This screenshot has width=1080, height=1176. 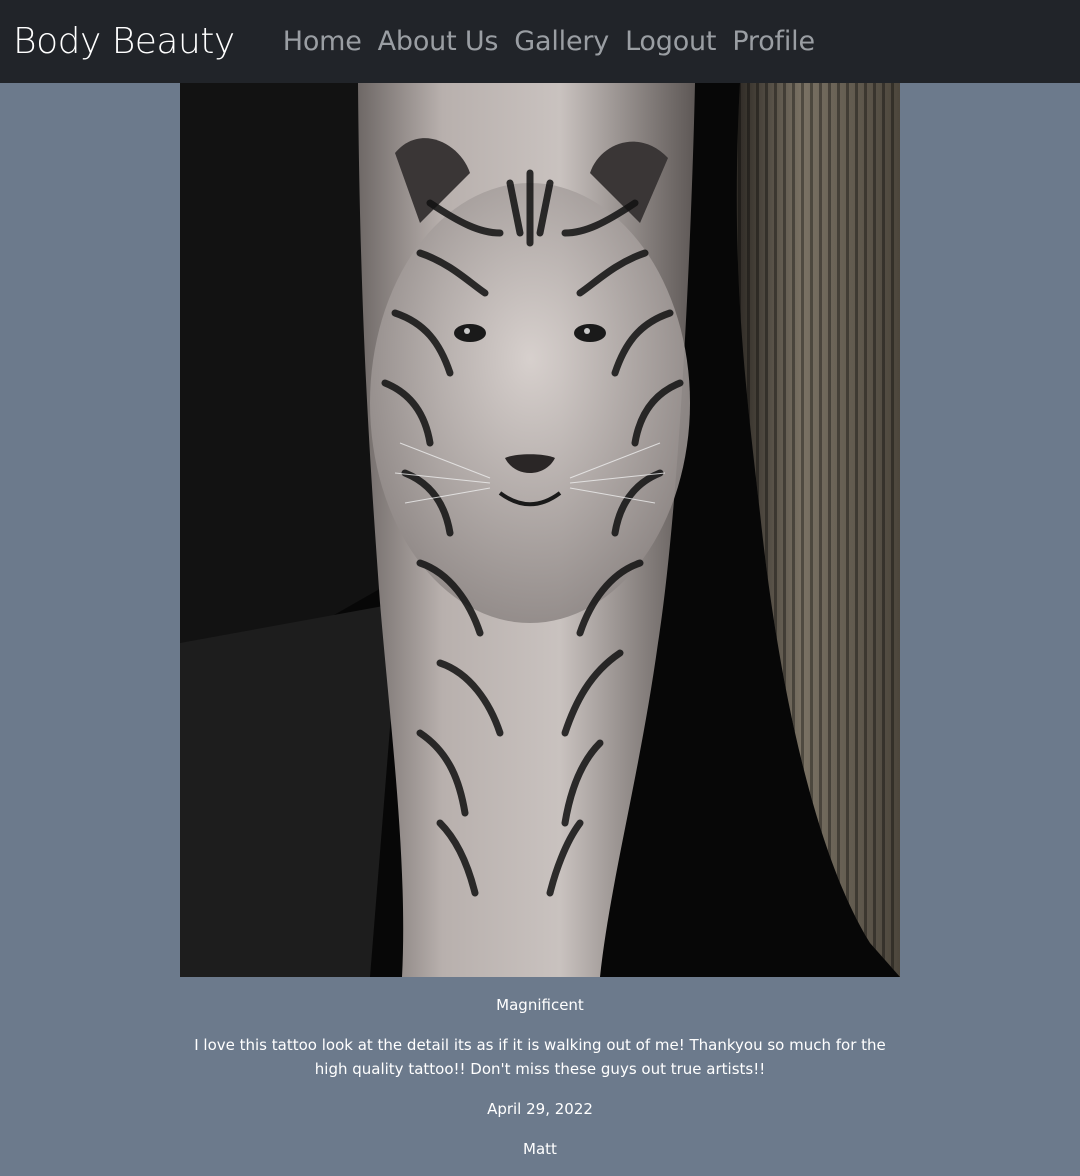 I want to click on post-date: April 29, 2022, so click(x=540, y=1109).